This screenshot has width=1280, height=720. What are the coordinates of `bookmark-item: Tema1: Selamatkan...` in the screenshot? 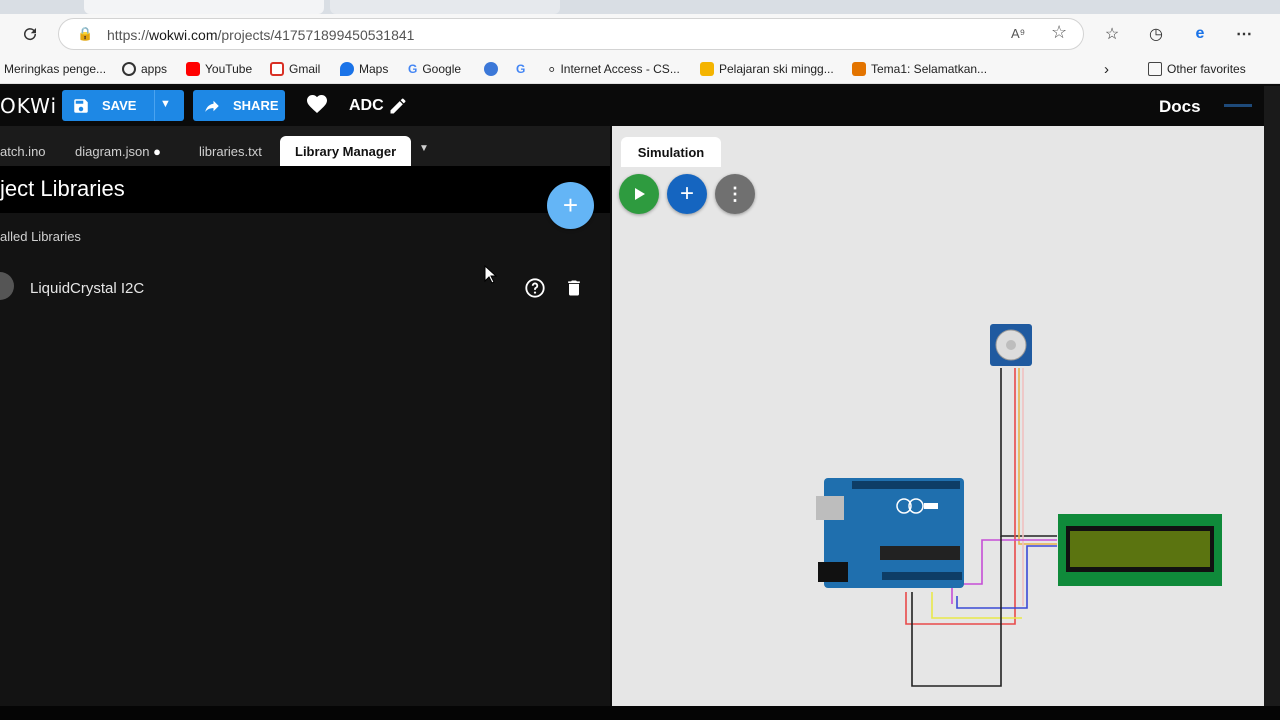 It's located at (919, 69).